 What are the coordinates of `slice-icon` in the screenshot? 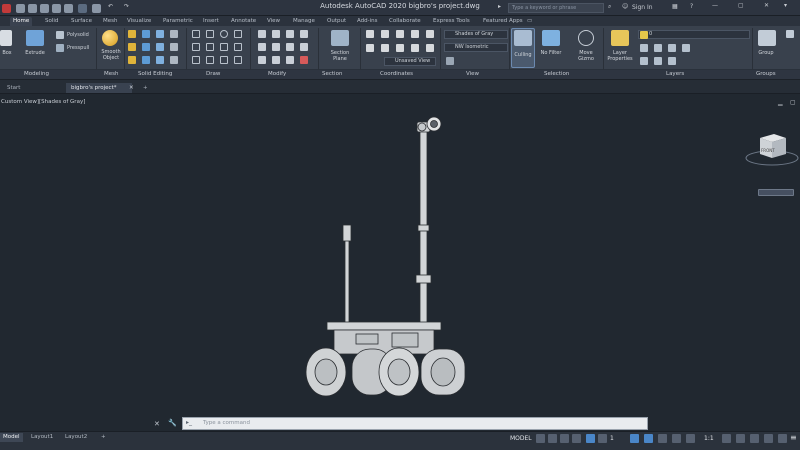 It's located at (146, 34).